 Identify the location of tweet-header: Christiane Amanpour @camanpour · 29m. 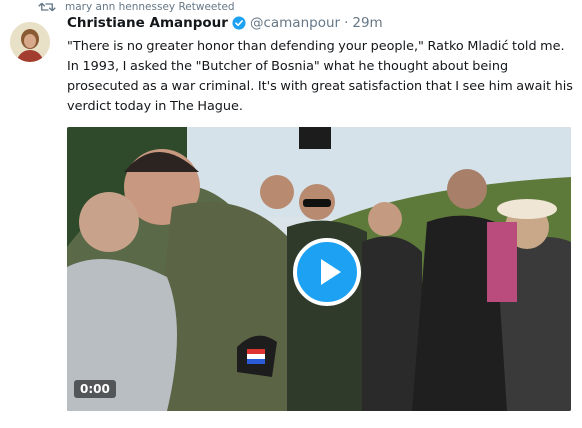
(225, 23).